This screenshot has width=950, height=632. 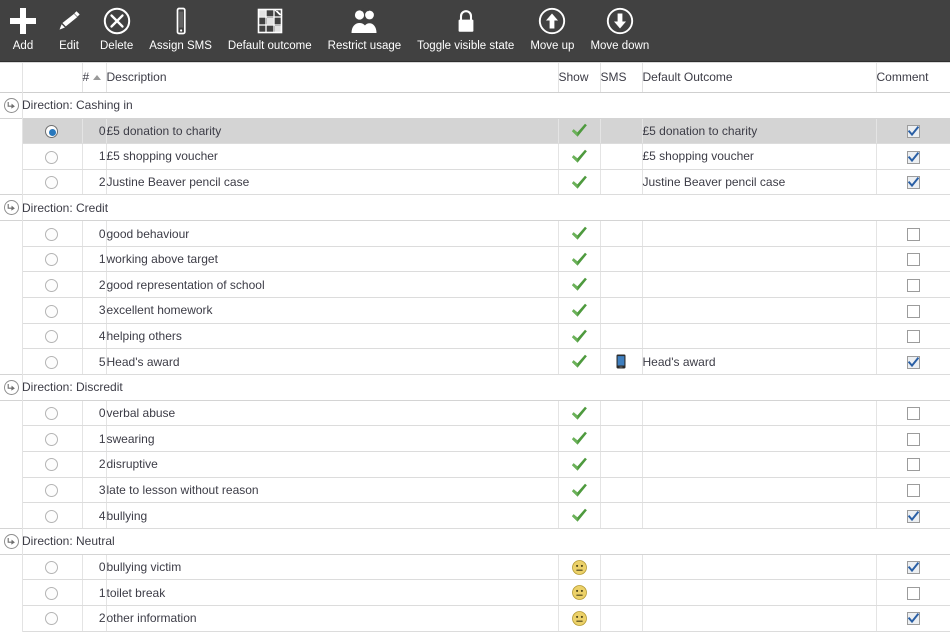 I want to click on toolbar-button-toggle-visible-state: Toggle visible state, so click(x=465, y=31).